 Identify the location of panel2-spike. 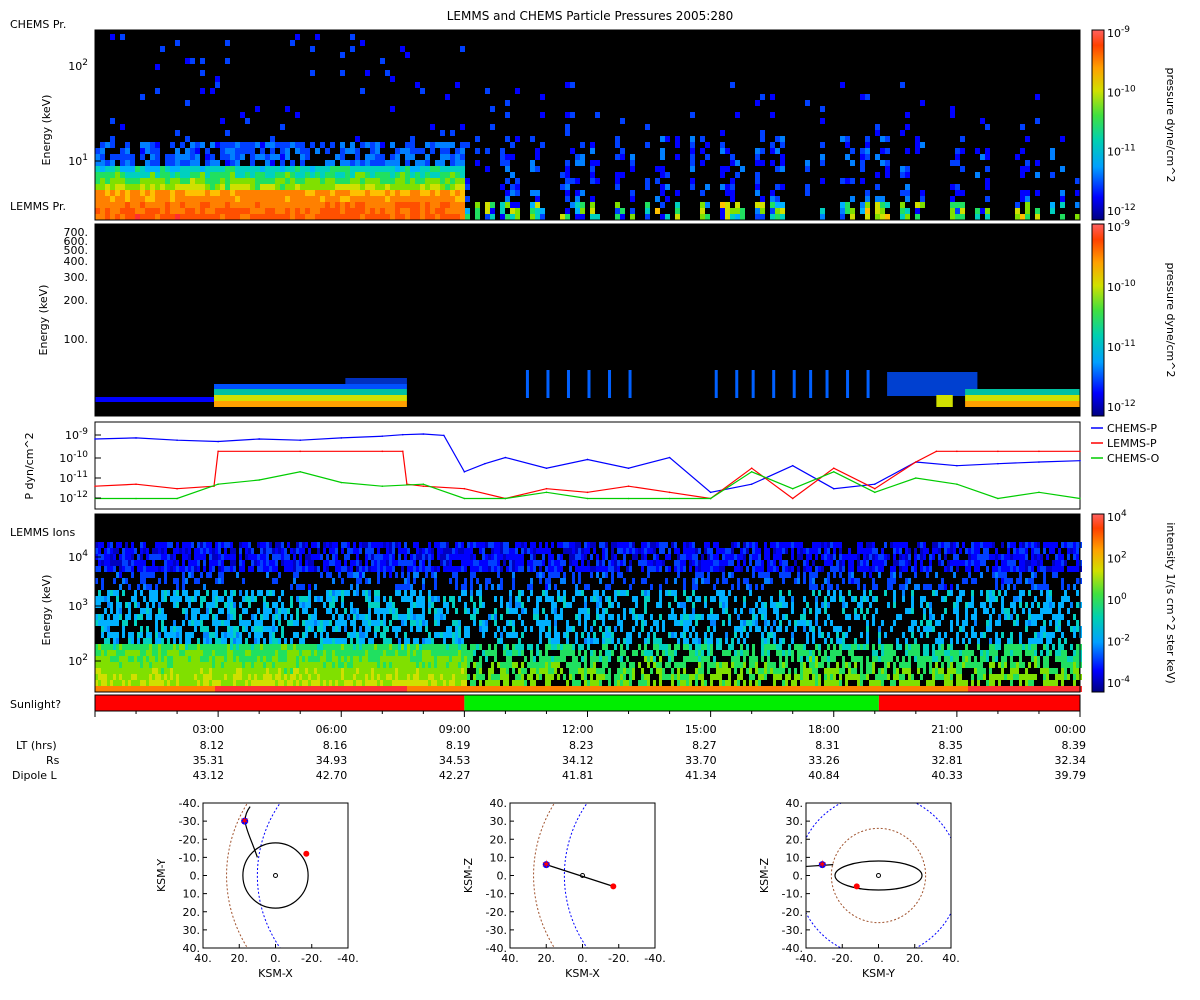
(716, 384).